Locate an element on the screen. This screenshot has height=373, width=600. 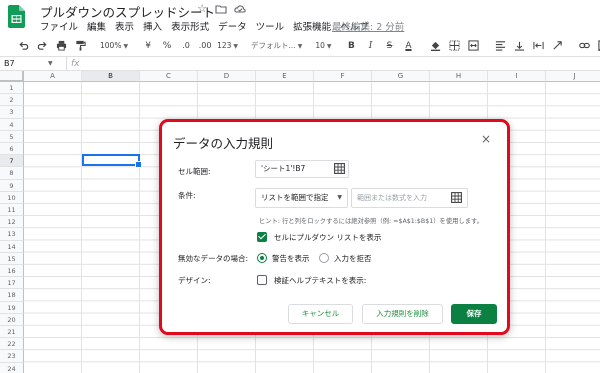
horizontal-align-icon is located at coordinates (500, 46).